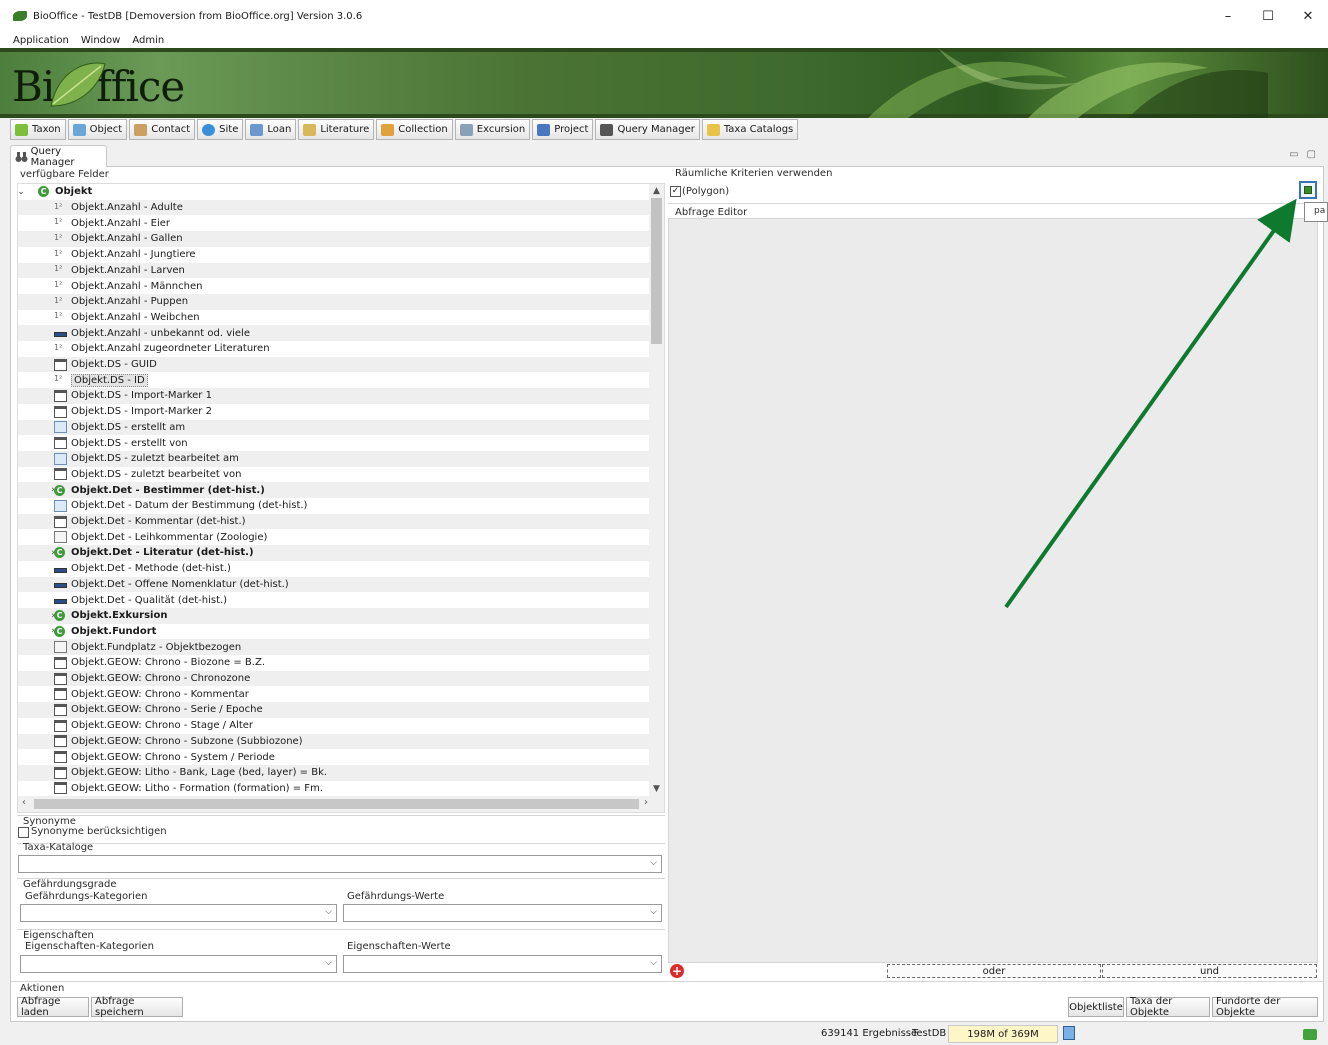 The image size is (1328, 1045). I want to click on tree-row: Objekt.DS - zuletzt bearbeitet am, so click(334, 458).